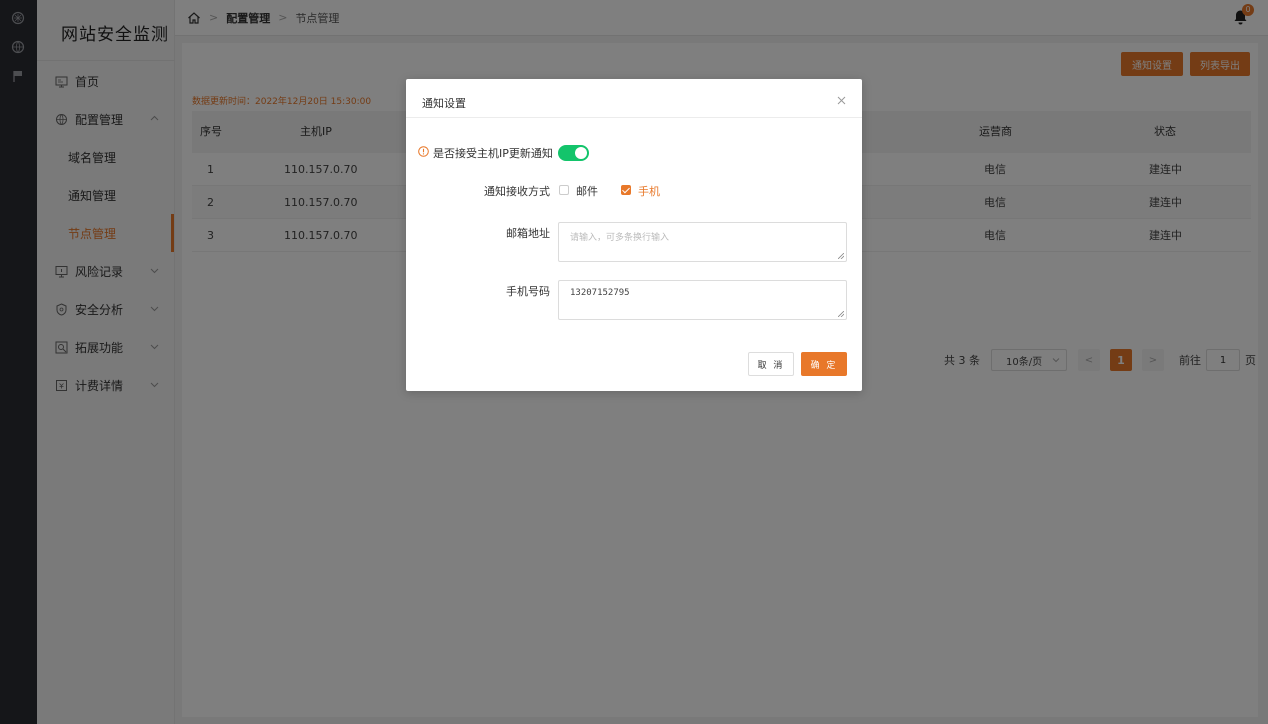 This screenshot has height=724, width=1268. What do you see at coordinates (573, 153) in the screenshot?
I see `accept-notify-switch` at bounding box center [573, 153].